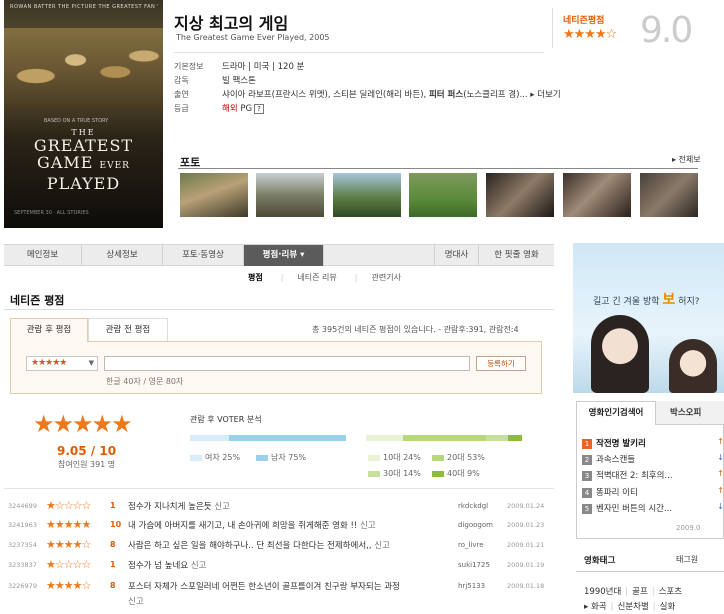 This screenshot has width=724, height=614. What do you see at coordinates (128, 329) in the screenshot?
I see `tab-before-viewing: 관람 전 평점` at bounding box center [128, 329].